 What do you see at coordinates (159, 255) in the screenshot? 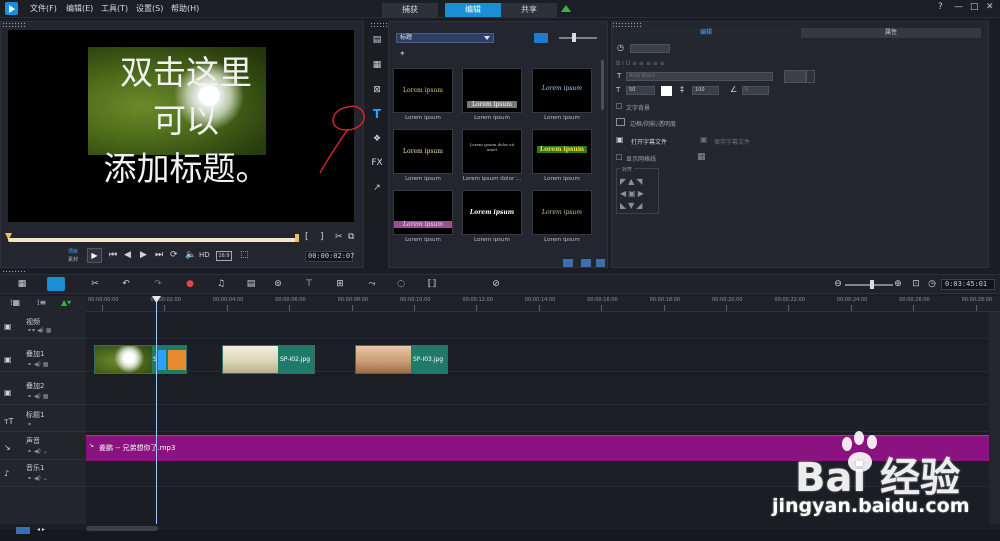
I see `end-icon: ⏭` at bounding box center [159, 255].